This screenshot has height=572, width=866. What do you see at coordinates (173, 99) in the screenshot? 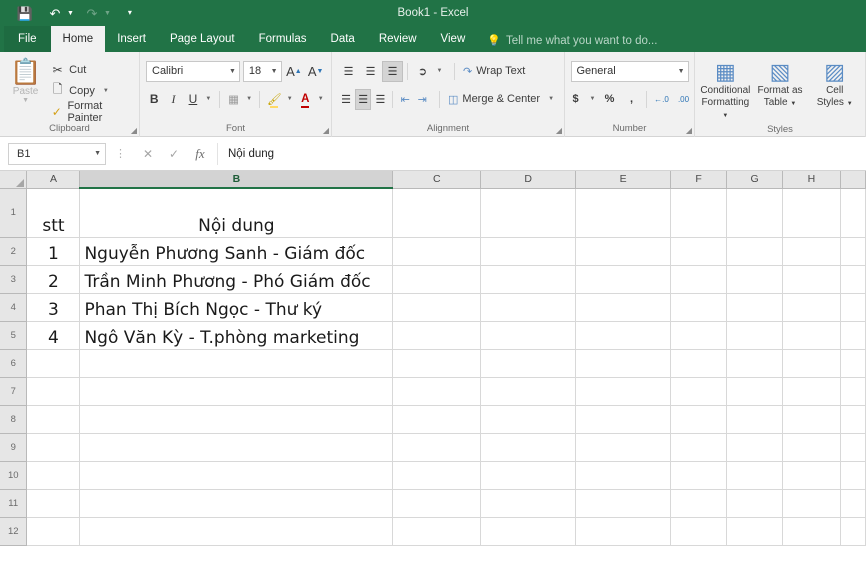
I see `italic-button: I` at bounding box center [173, 99].